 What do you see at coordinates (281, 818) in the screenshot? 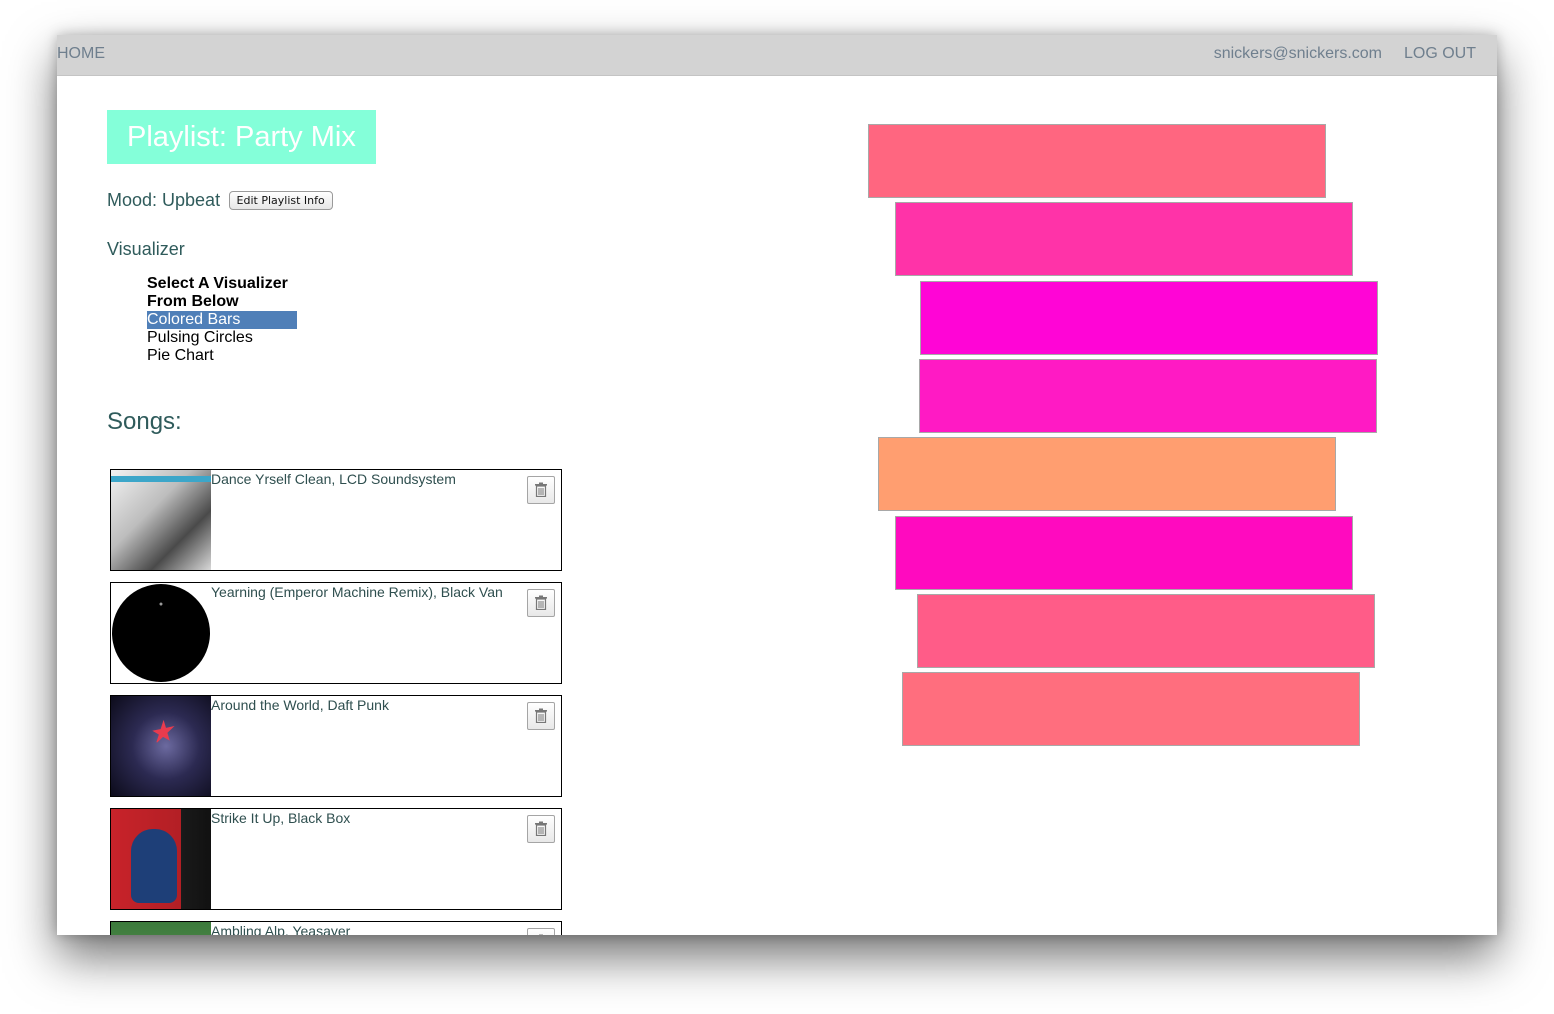
I see `song-title: Strike It Up, Black Box` at bounding box center [281, 818].